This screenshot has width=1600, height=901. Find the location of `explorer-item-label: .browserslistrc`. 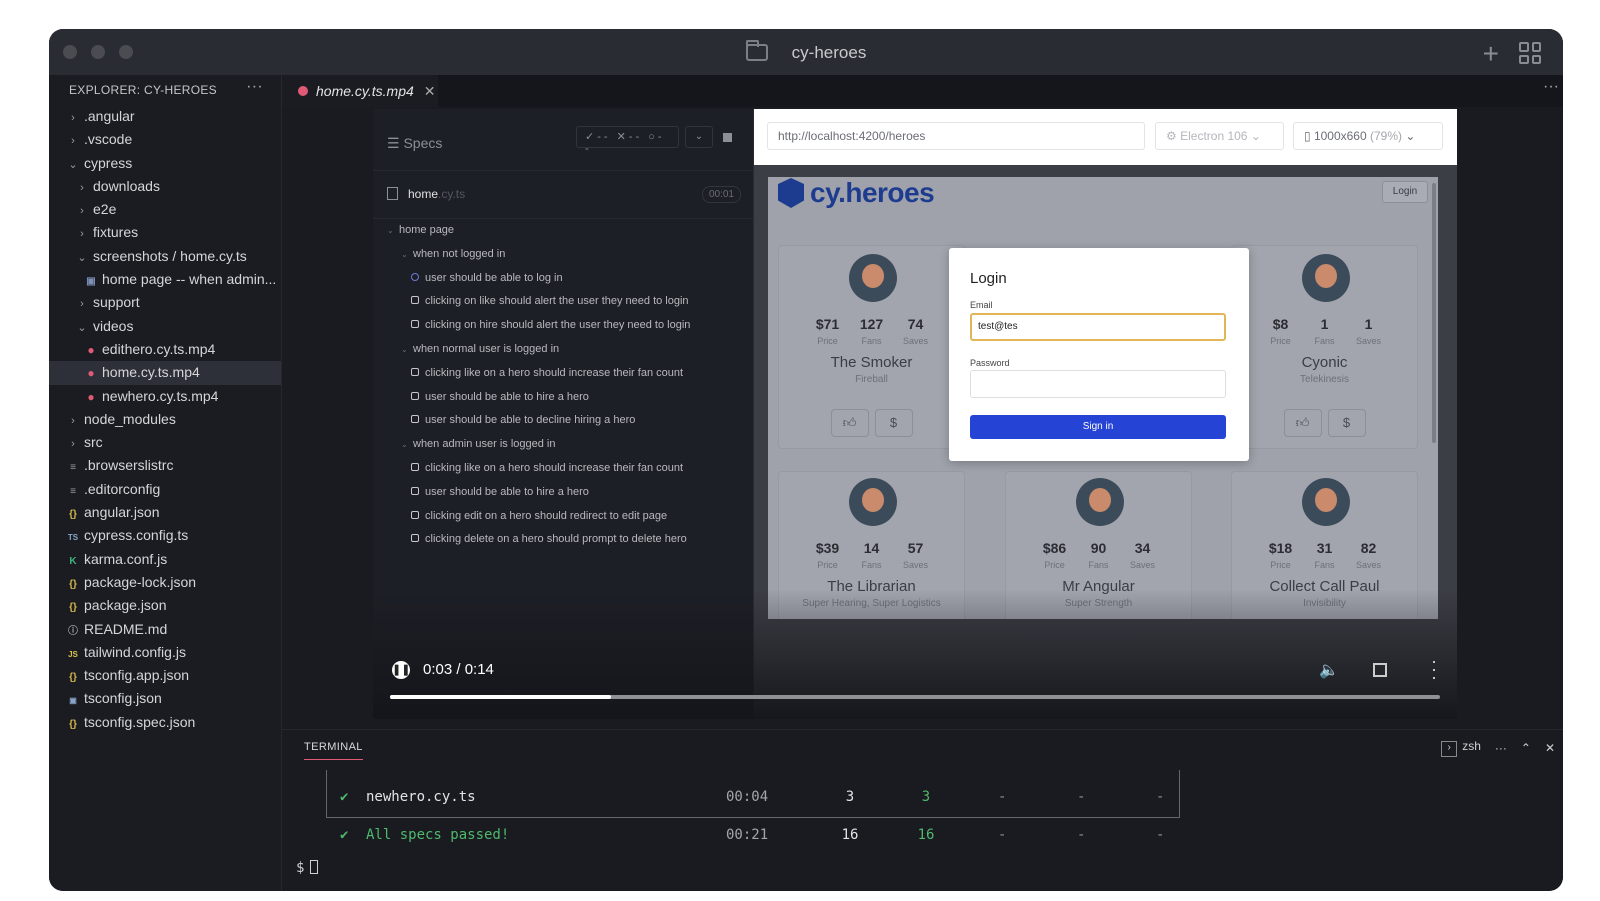

explorer-item-label: .browserslistrc is located at coordinates (129, 465).